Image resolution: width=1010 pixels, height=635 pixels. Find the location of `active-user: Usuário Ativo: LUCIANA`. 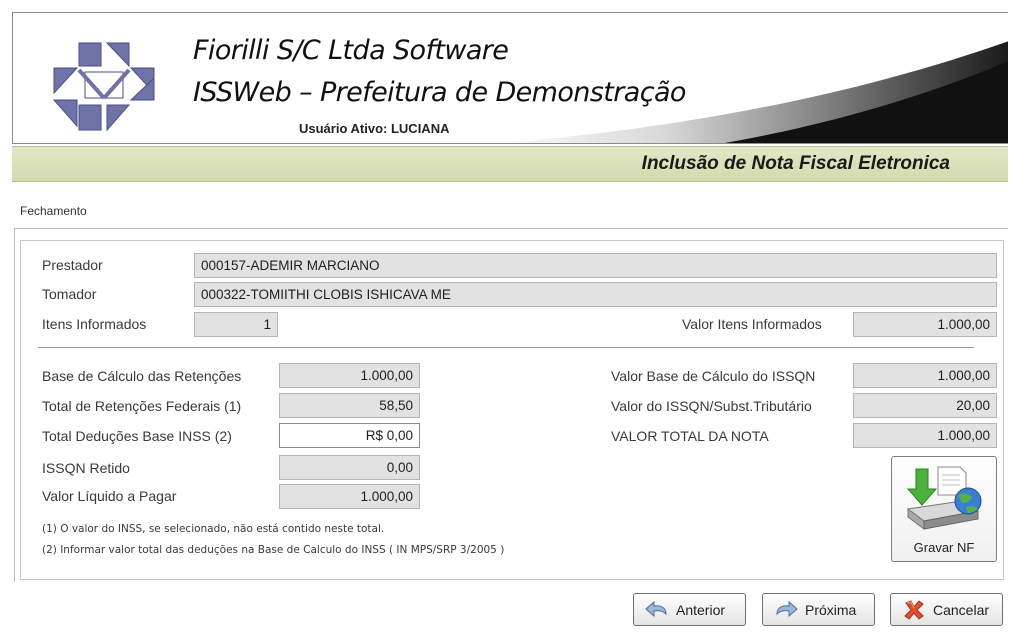

active-user: Usuário Ativo: LUCIANA is located at coordinates (374, 128).